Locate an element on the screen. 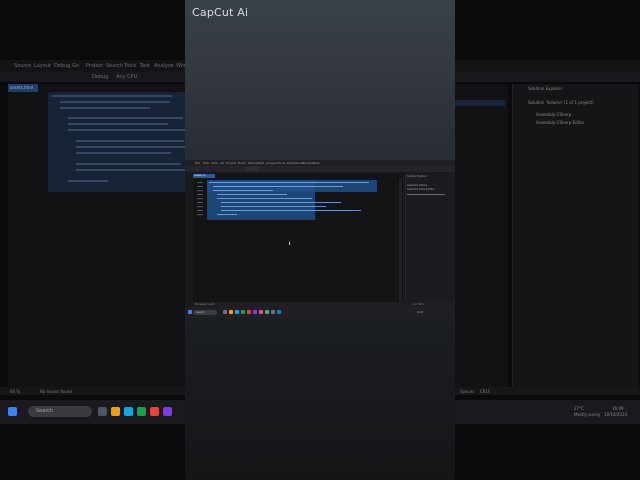 Image resolution: width=640 pixels, height=480 pixels. spaces-indicator: Spaces is located at coordinates (467, 391).